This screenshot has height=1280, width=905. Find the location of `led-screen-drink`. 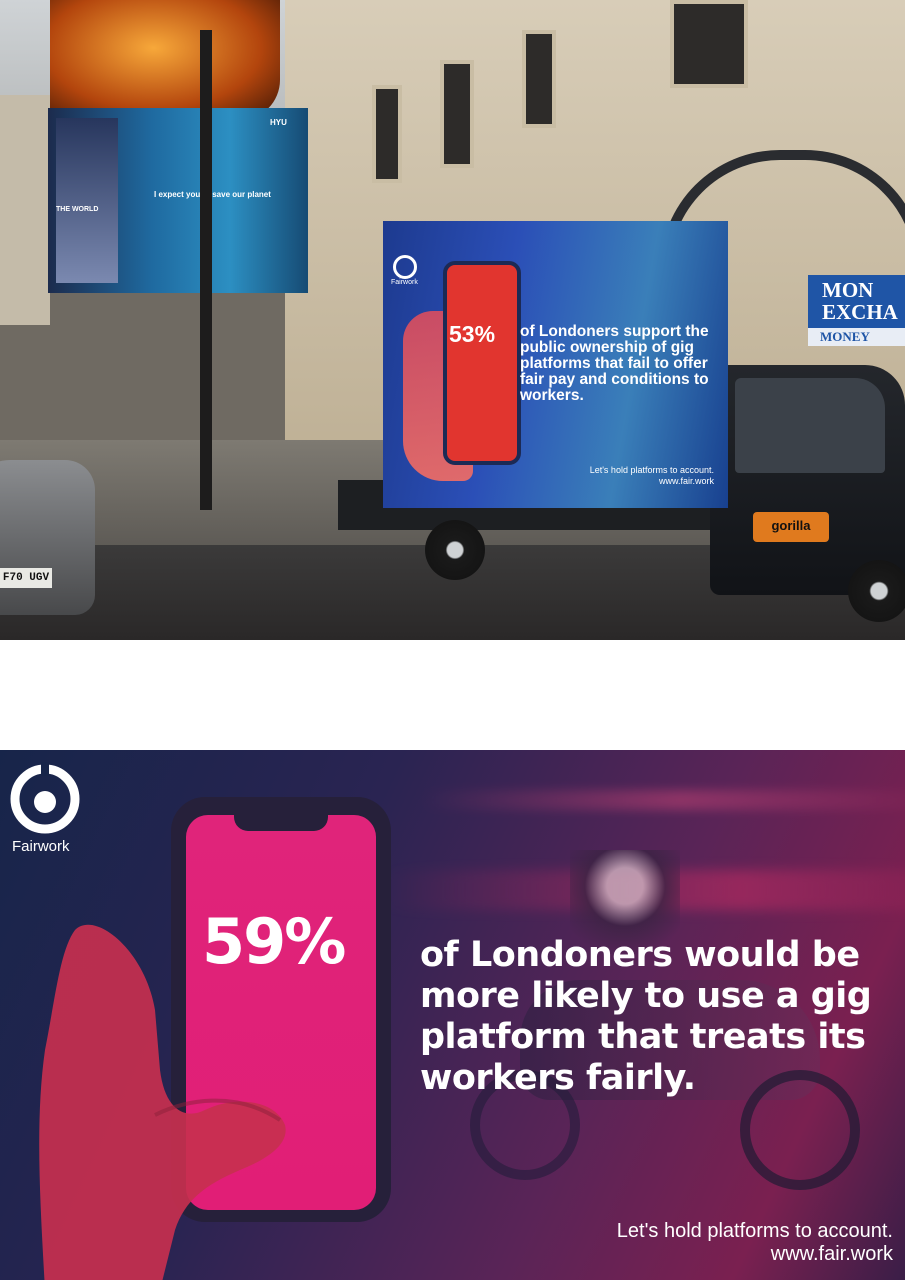

led-screen-drink is located at coordinates (165, 60).